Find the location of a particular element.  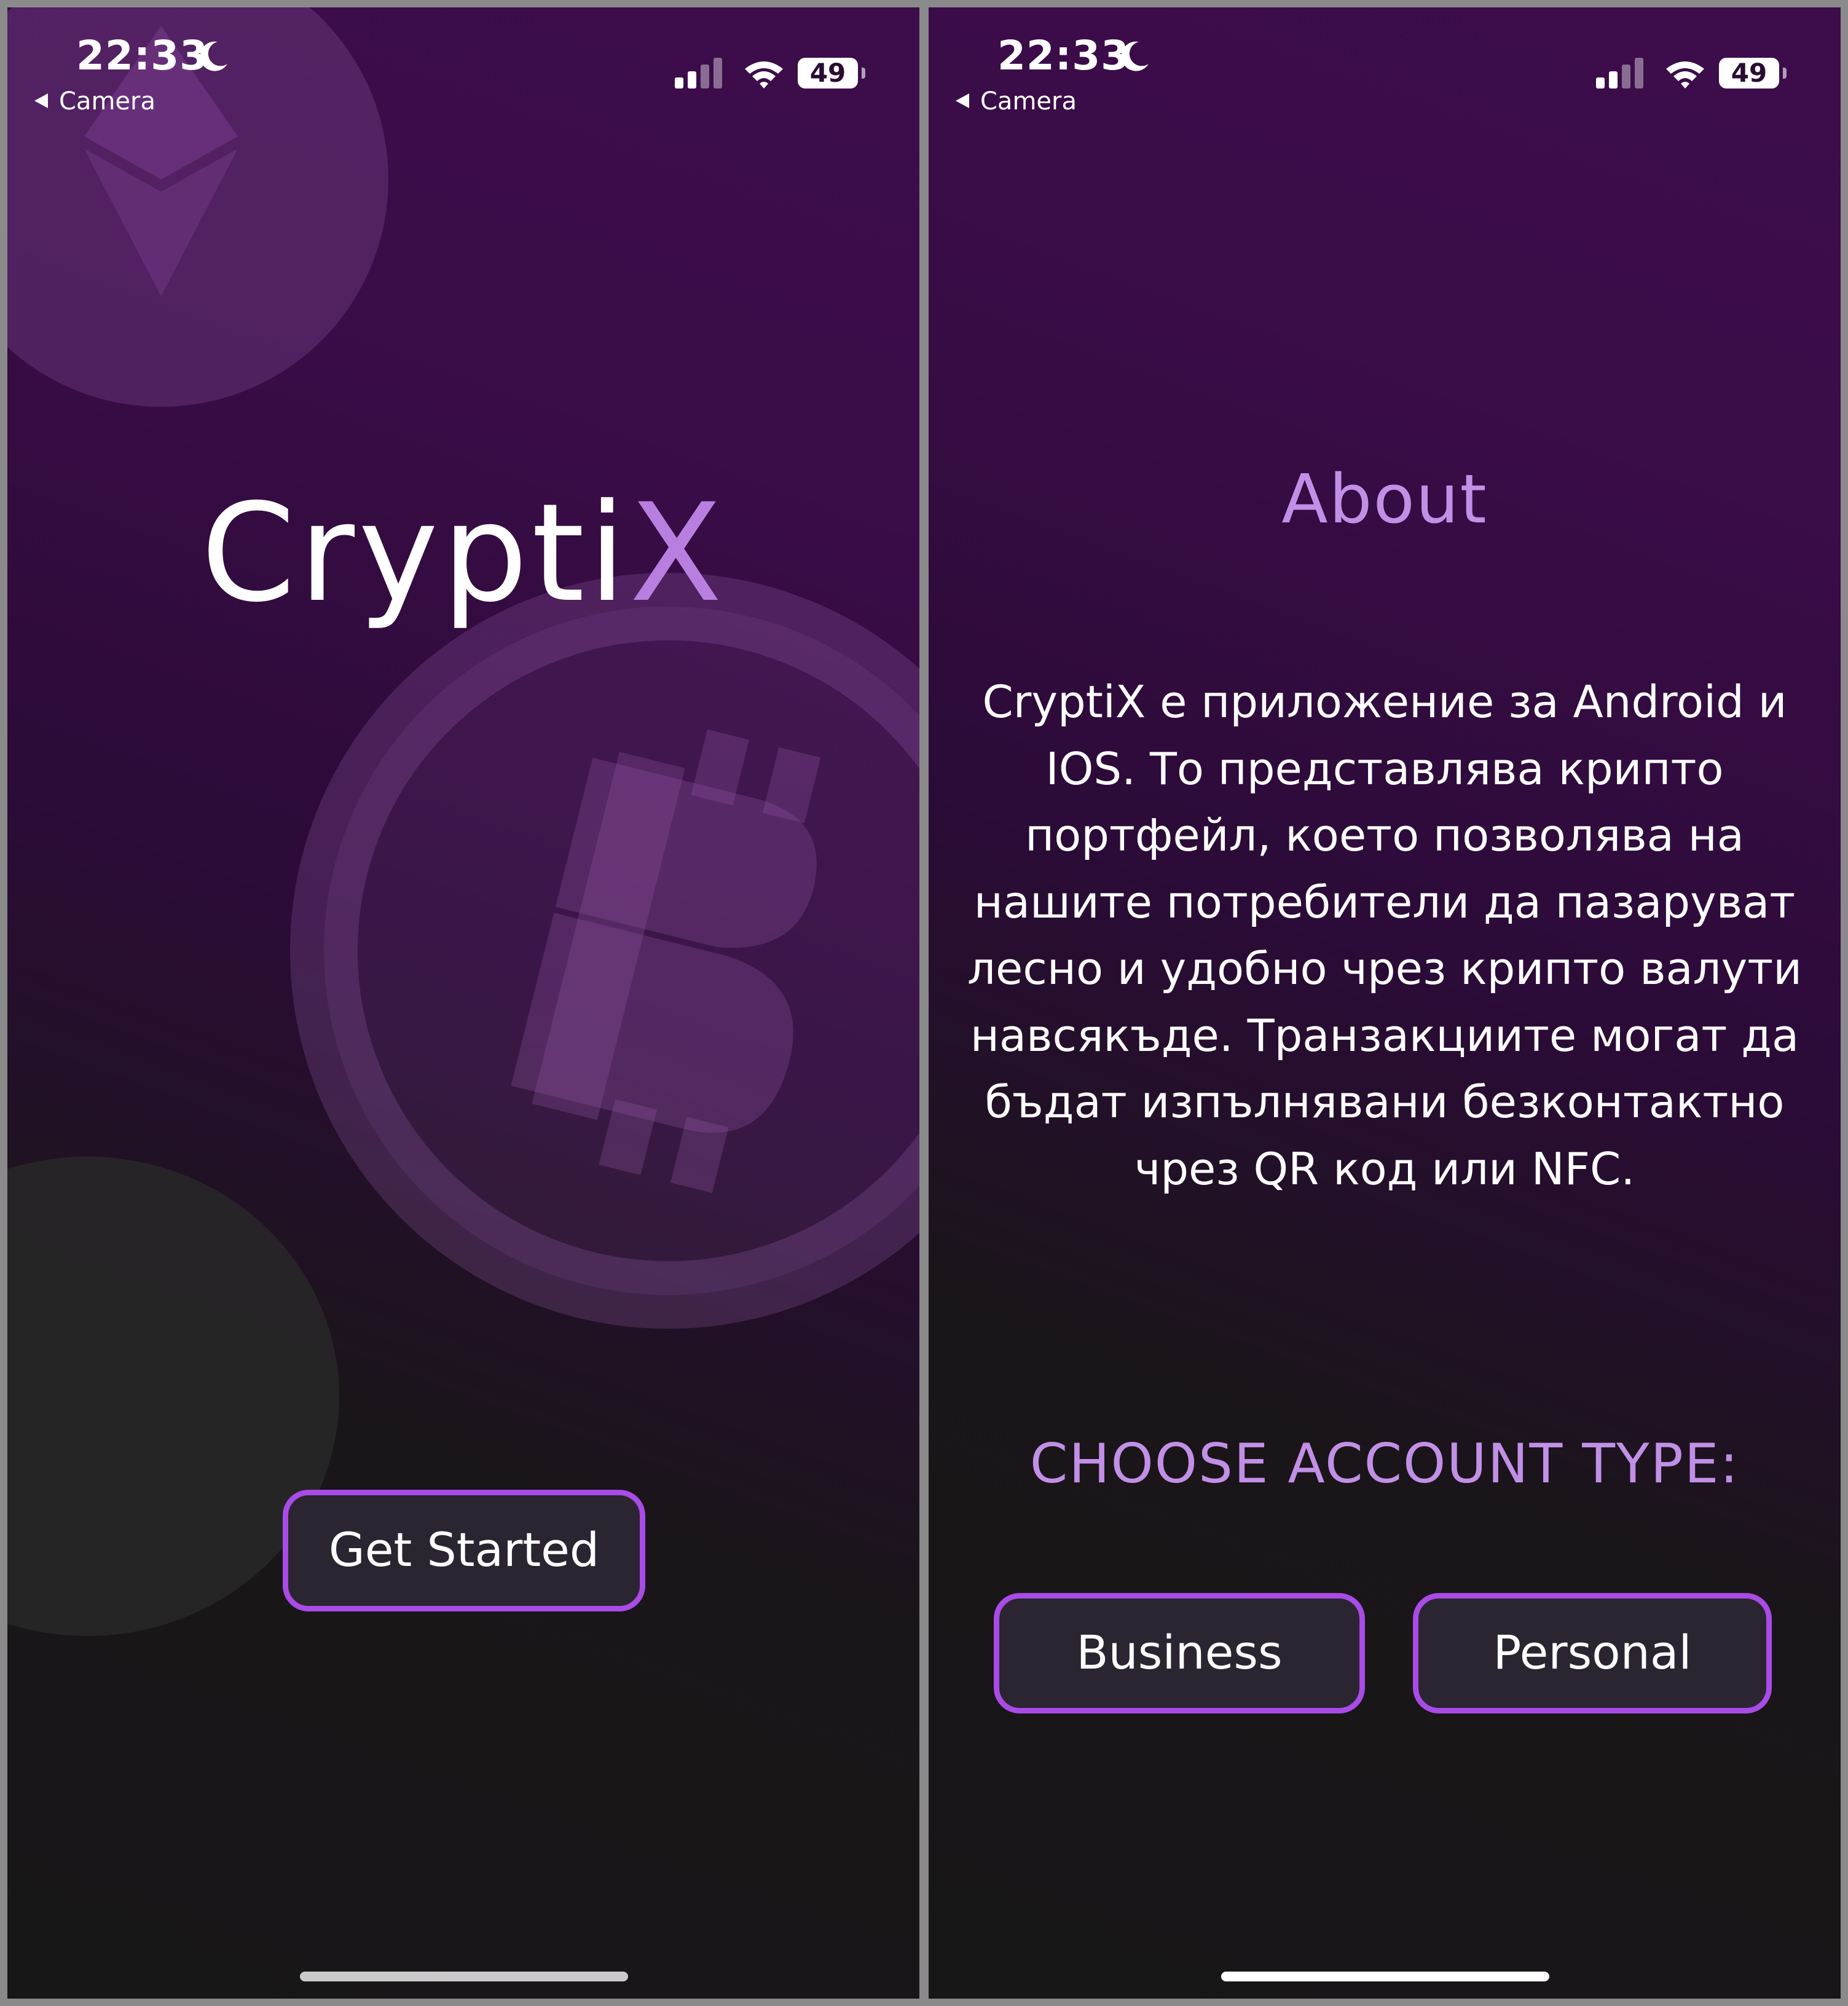

business-account-button: Business is located at coordinates (1179, 1653).